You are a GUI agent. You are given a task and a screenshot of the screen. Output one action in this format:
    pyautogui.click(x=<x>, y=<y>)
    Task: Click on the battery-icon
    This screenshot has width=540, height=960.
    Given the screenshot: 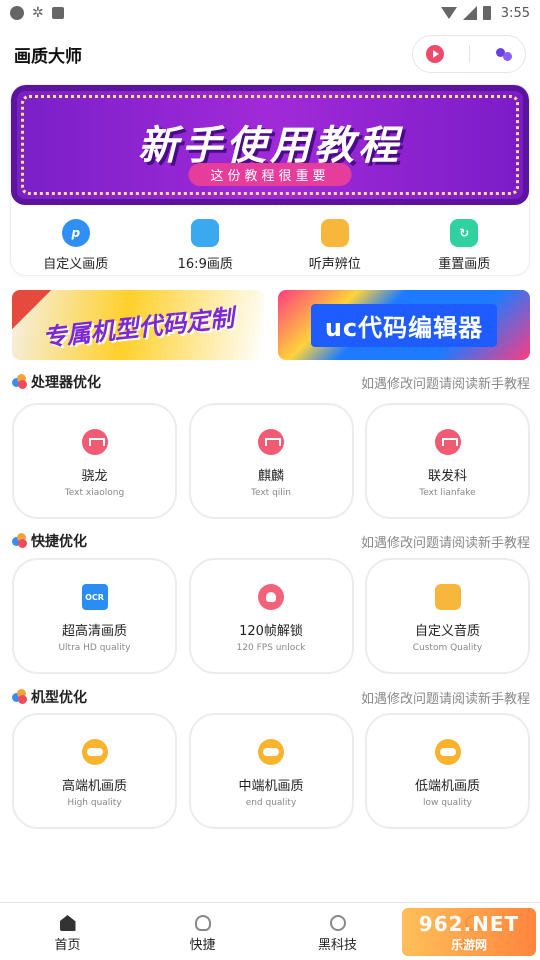 What is the action you would take?
    pyautogui.click(x=486, y=13)
    